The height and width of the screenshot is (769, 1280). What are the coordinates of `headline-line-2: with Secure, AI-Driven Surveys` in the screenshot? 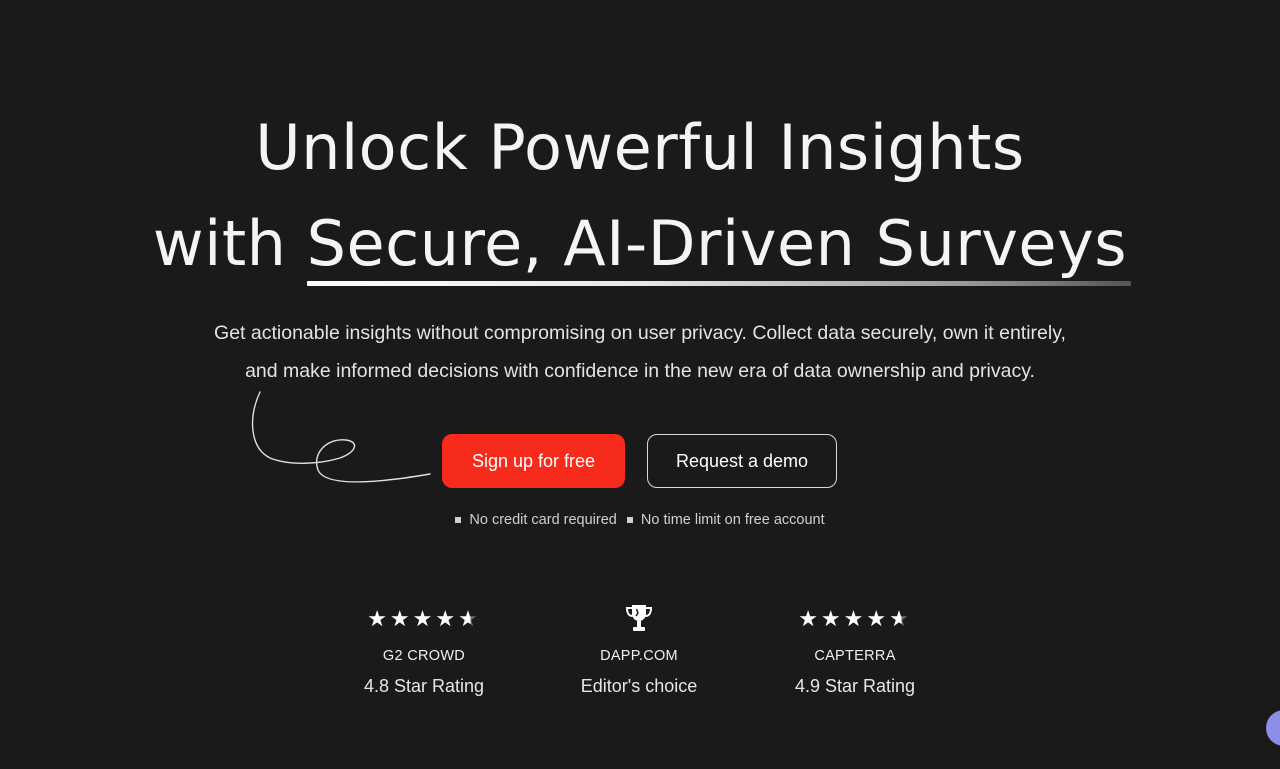 It's located at (640, 244).